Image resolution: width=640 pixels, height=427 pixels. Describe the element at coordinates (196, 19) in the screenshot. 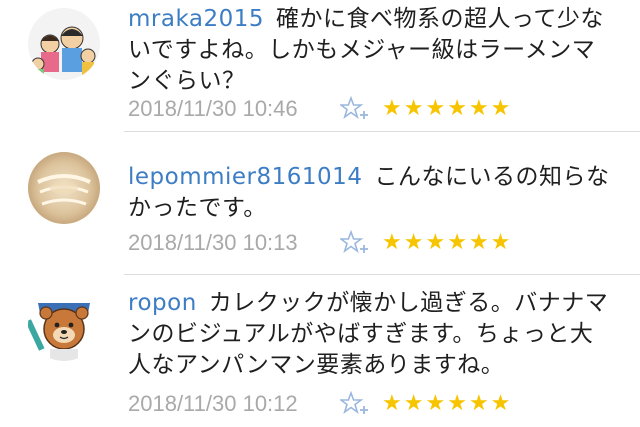

I see `username-link: mraka2015` at that location.